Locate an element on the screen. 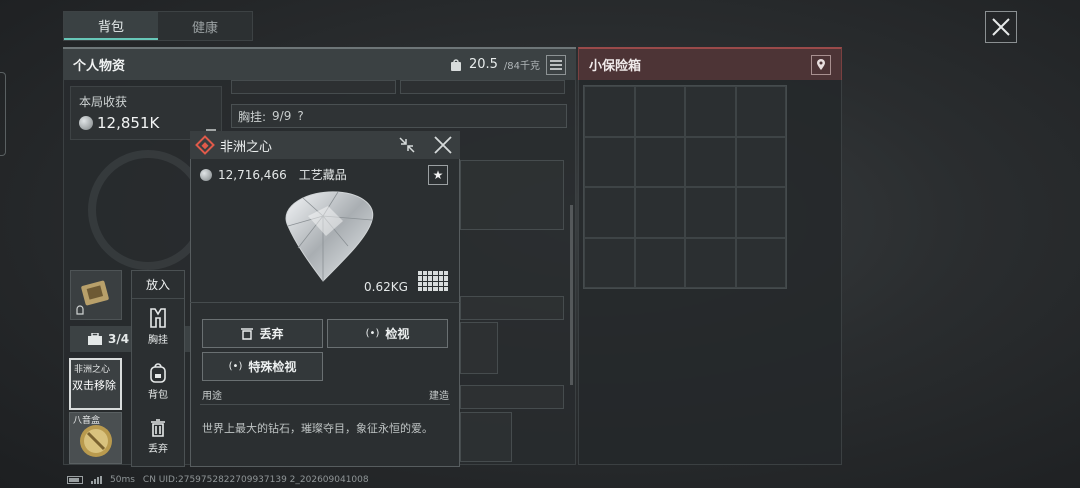 The height and width of the screenshot is (488, 1080). discard-button: 丢弃 is located at coordinates (262, 333).